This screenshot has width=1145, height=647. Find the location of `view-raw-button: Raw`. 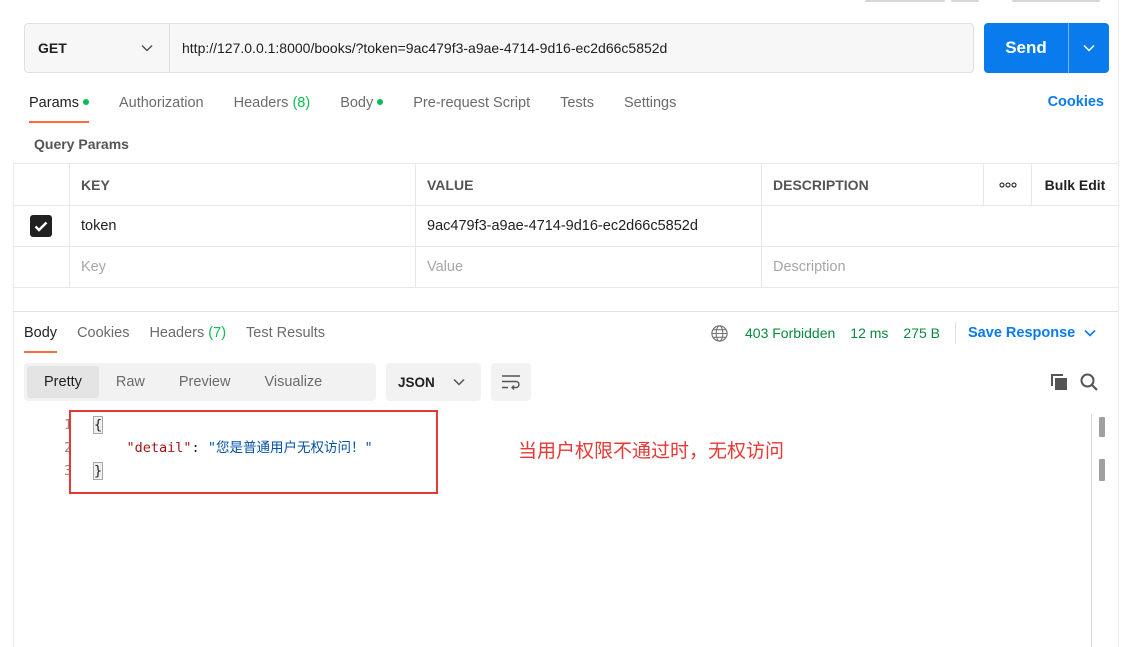

view-raw-button: Raw is located at coordinates (130, 382).